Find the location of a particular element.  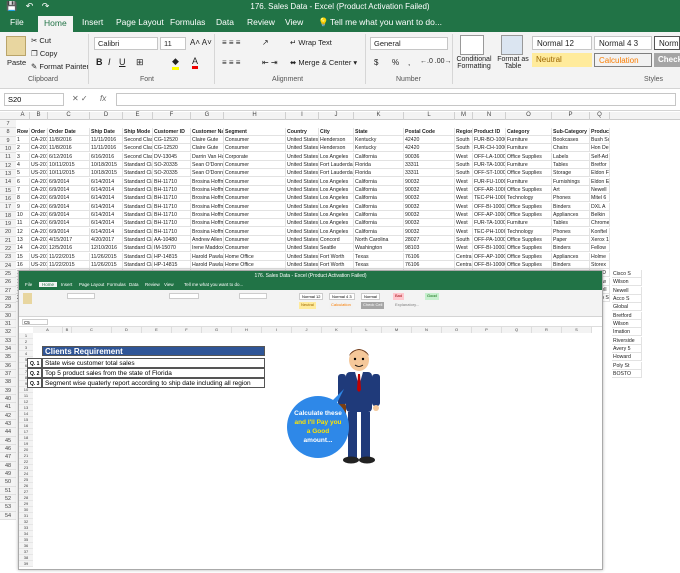

column-header: H is located at coordinates (255, 116).